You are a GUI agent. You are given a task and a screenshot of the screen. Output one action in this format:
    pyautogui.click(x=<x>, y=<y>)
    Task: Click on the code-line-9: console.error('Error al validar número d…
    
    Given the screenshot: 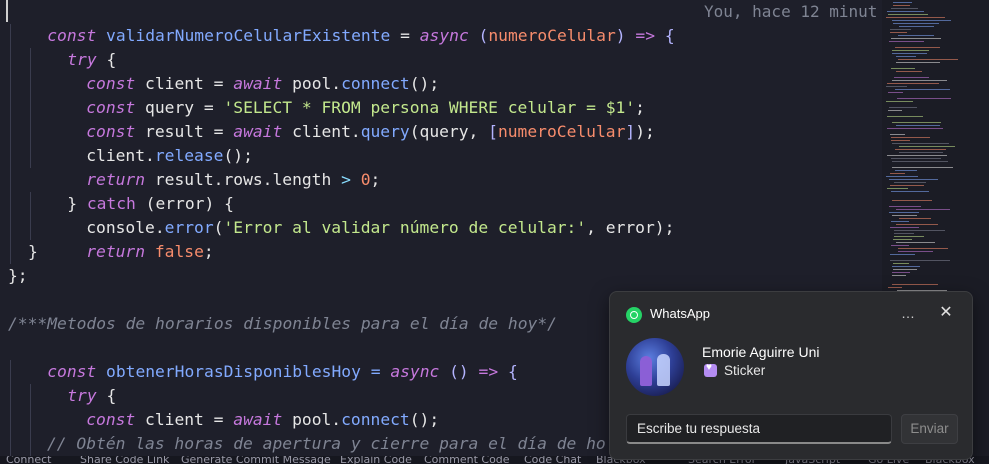 What is the action you would take?
    pyautogui.click(x=360, y=214)
    